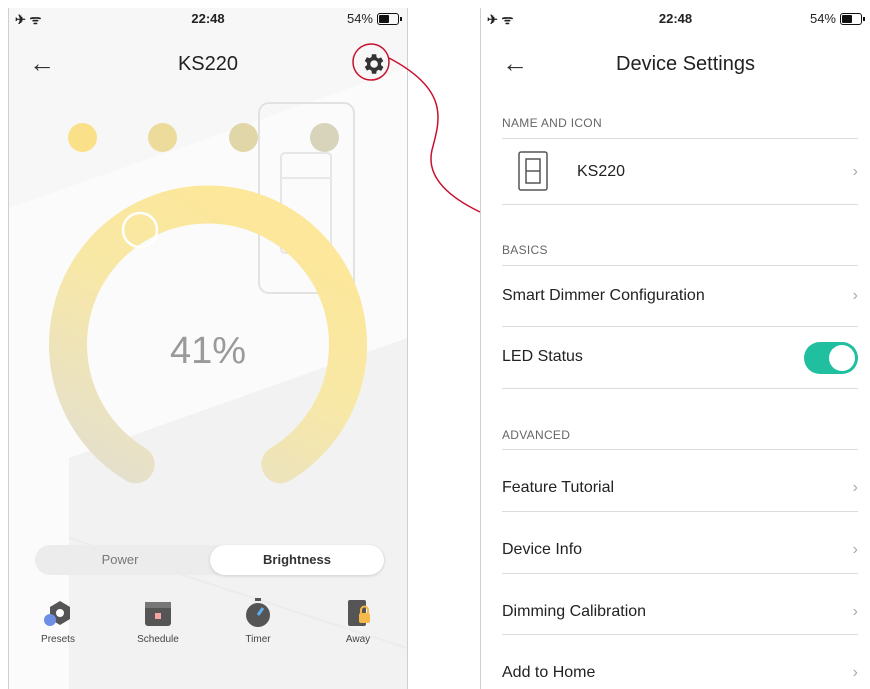  I want to click on nav-away: Away, so click(358, 621).